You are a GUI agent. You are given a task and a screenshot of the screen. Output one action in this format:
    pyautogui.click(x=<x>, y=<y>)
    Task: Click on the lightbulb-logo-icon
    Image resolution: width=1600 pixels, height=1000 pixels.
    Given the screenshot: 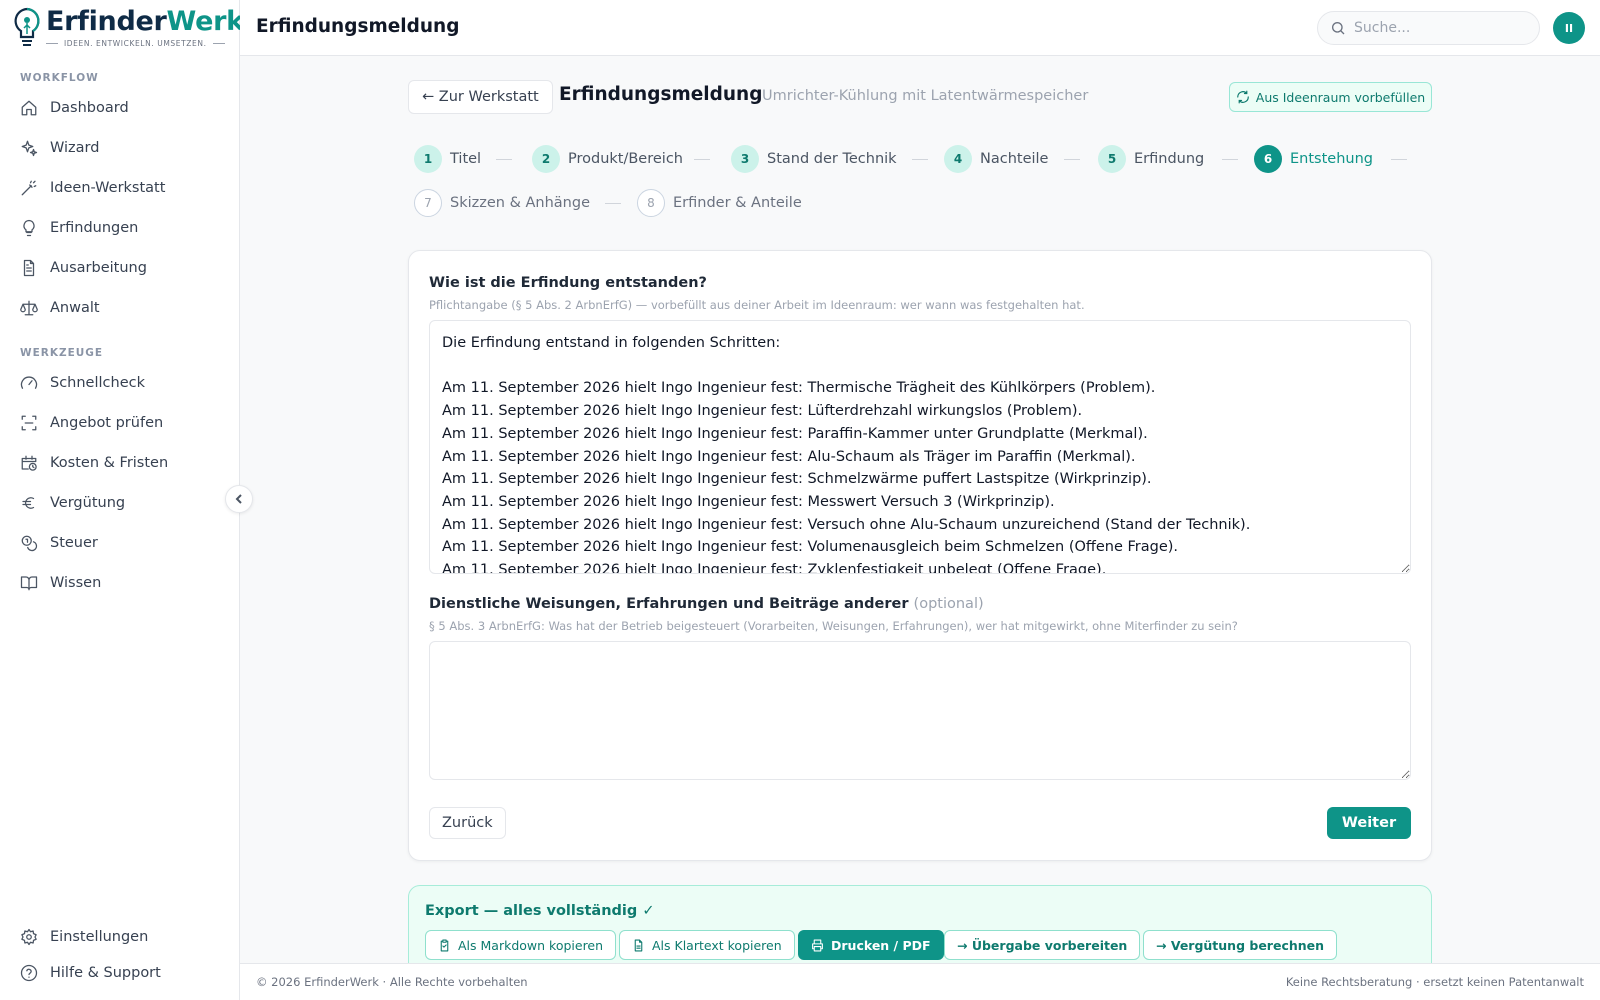 What is the action you would take?
    pyautogui.click(x=27, y=26)
    